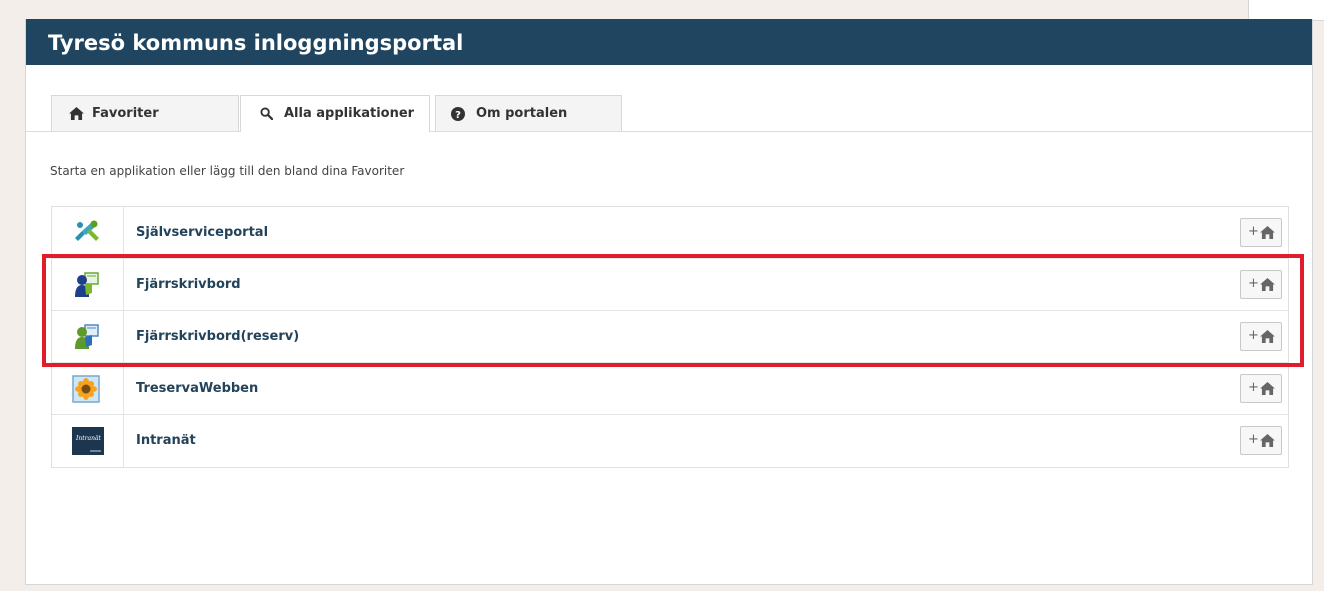  I want to click on question-icon: ?, so click(458, 114).